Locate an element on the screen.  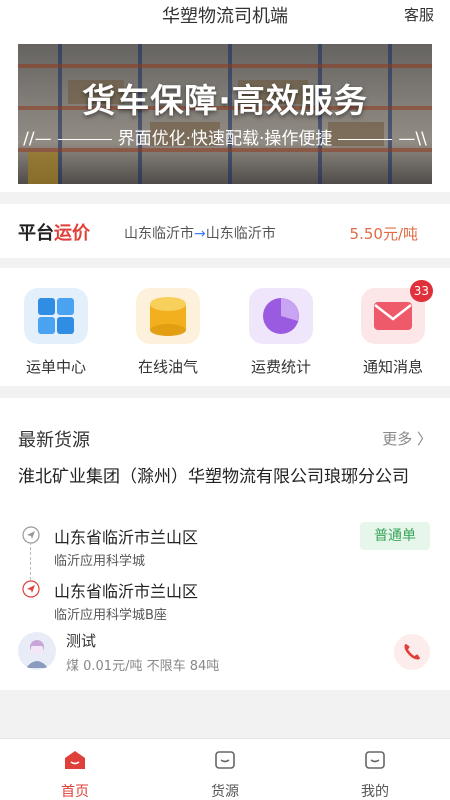
rate-route: 山东临沂市→山东临沂市 is located at coordinates (200, 233).